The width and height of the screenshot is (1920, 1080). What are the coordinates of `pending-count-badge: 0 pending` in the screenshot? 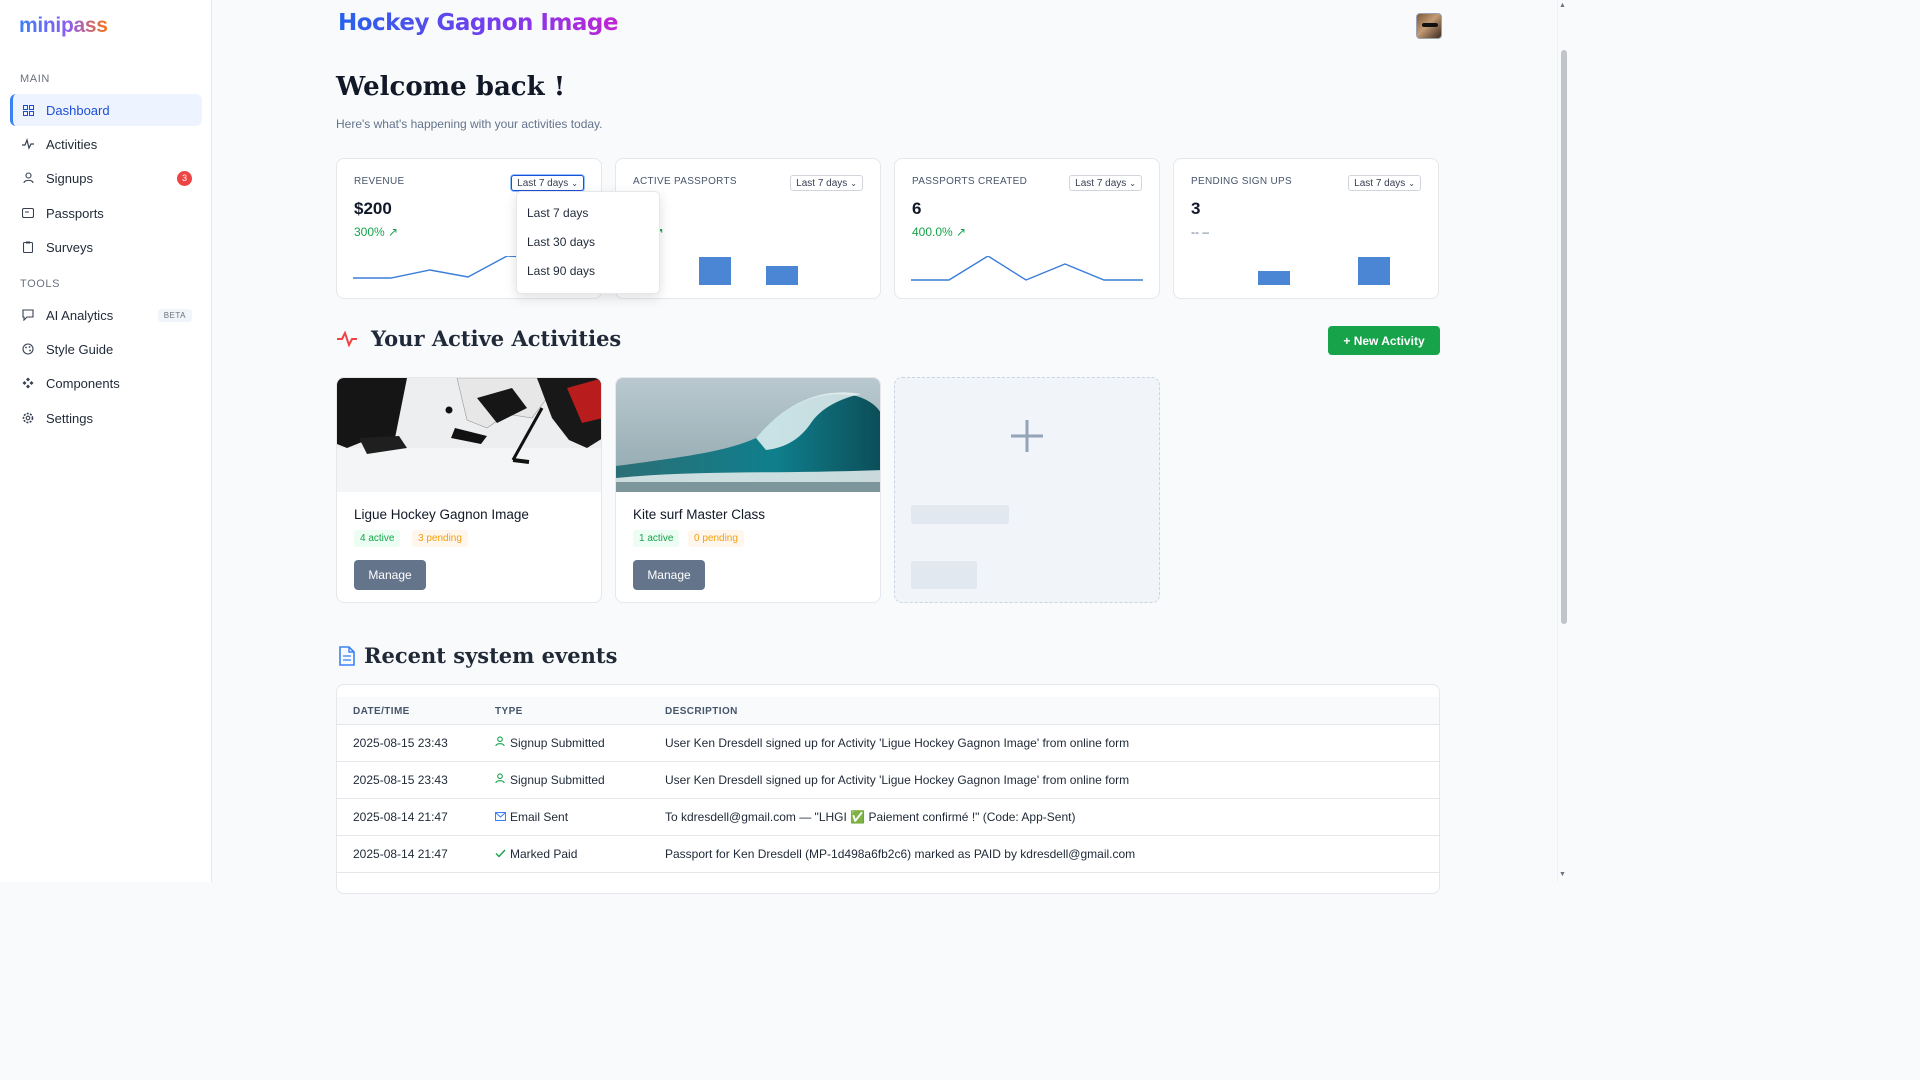 It's located at (716, 538).